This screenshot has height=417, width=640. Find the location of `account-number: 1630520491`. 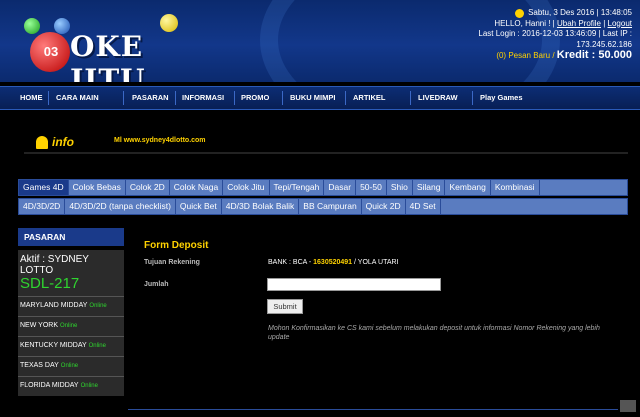

account-number: 1630520491 is located at coordinates (333, 262).